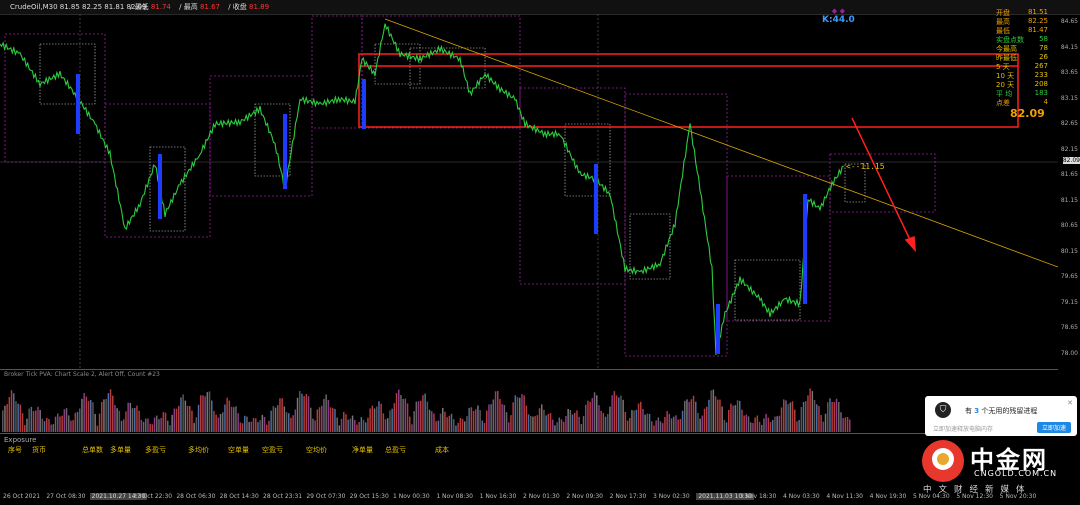 The height and width of the screenshot is (505, 1080). Describe the element at coordinates (153, 496) in the screenshot. I see `time-tick-label: 27 Oct 22:30` at that location.